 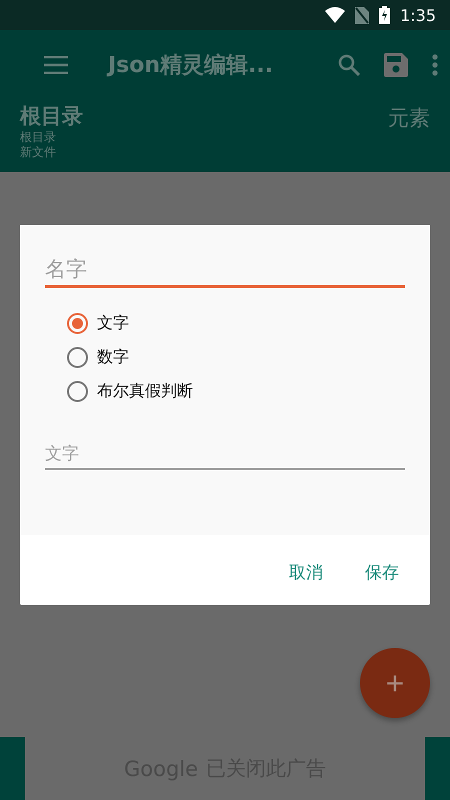 What do you see at coordinates (396, 65) in the screenshot?
I see `save-button` at bounding box center [396, 65].